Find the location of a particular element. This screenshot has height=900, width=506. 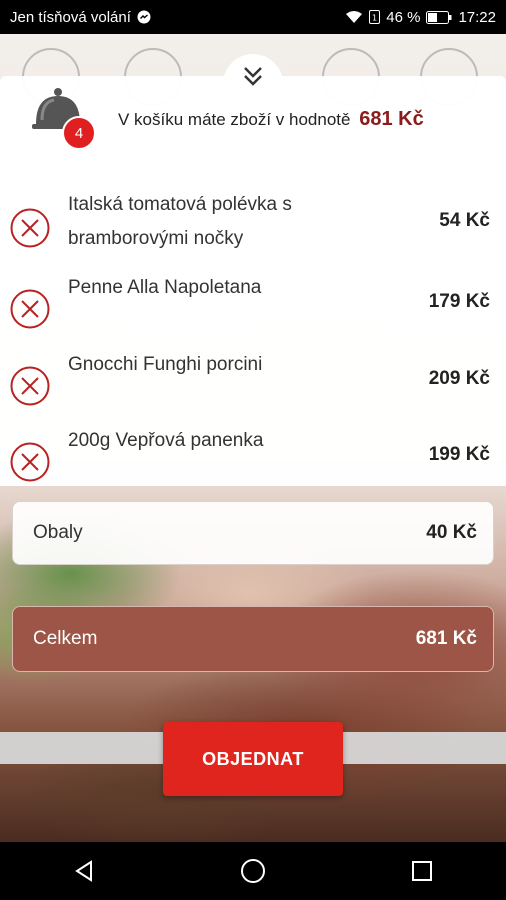

packaging-price: 40 Kč is located at coordinates (451, 532).